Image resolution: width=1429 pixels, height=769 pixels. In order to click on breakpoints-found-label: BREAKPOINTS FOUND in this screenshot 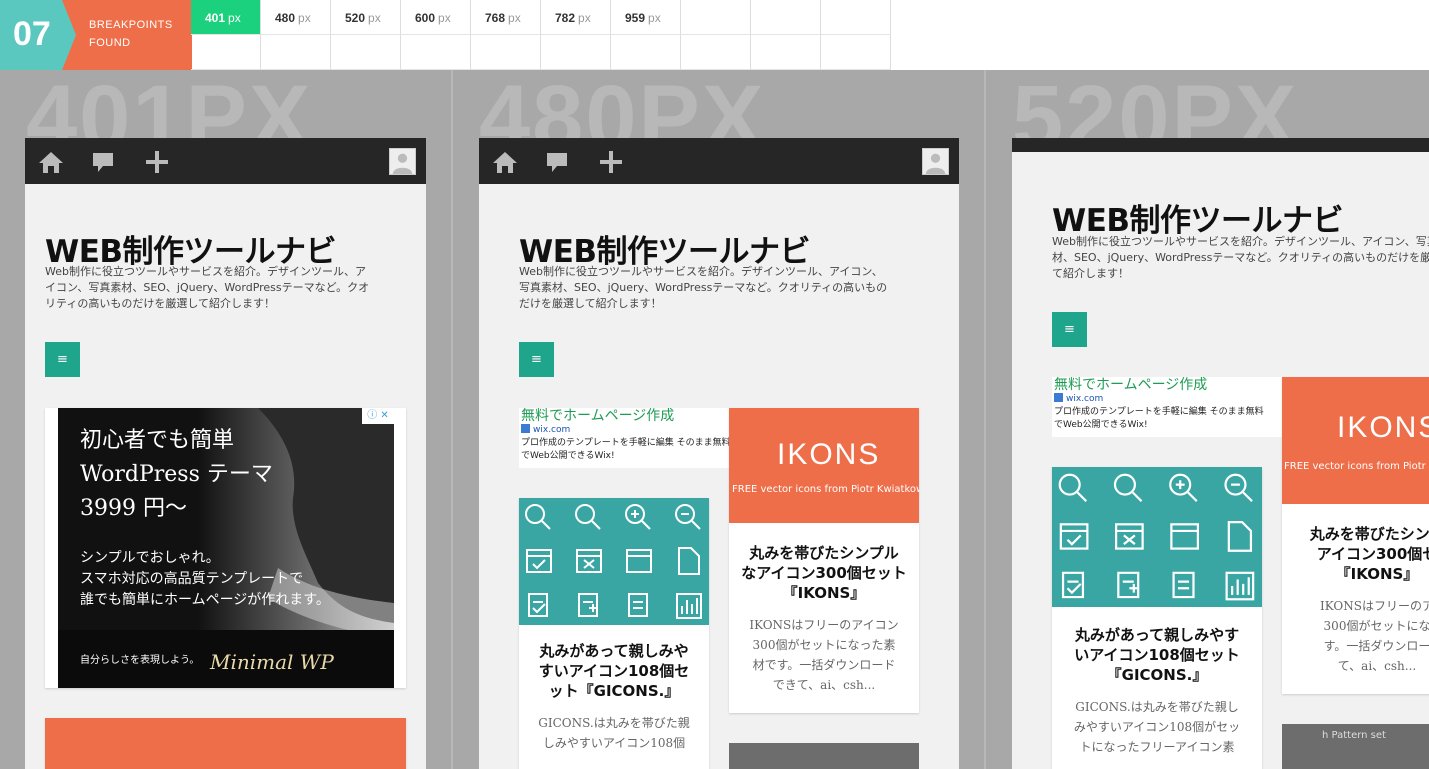, I will do `click(127, 35)`.